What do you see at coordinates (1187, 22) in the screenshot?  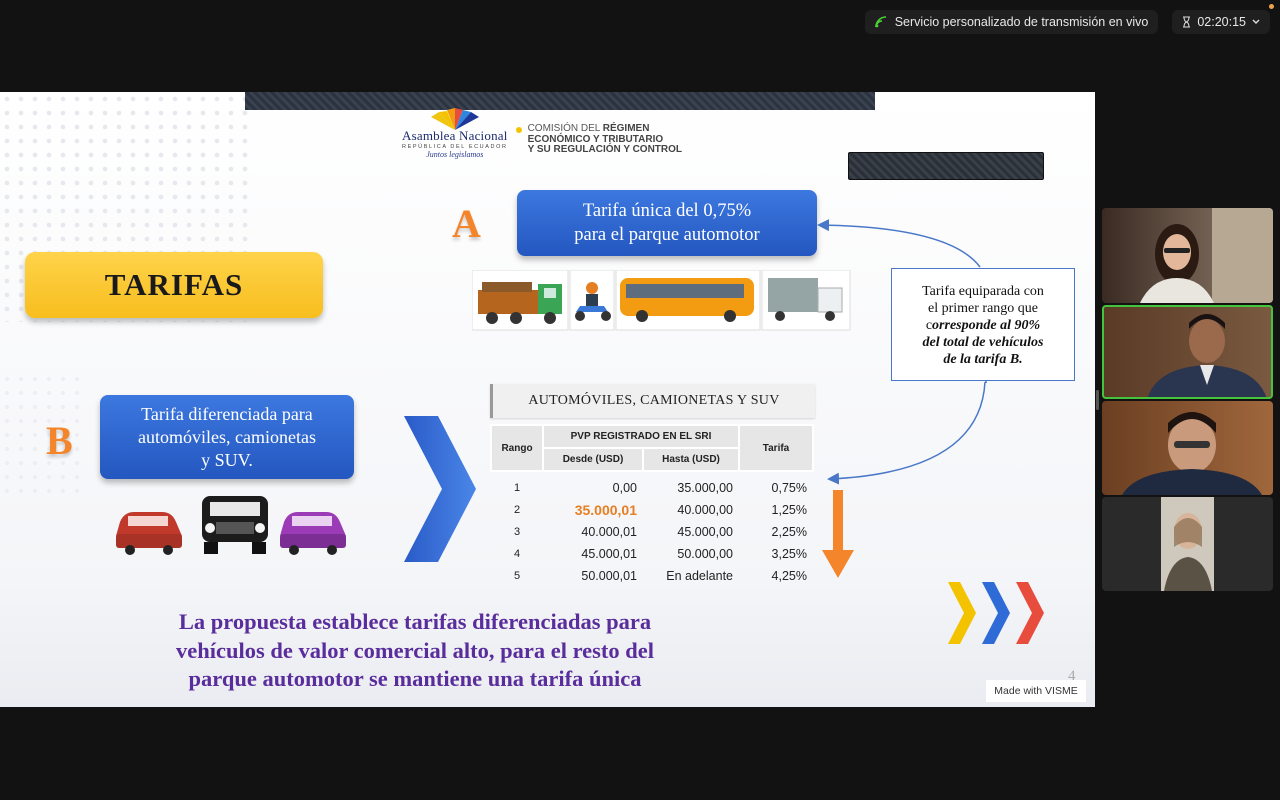 I see `hourglass-icon` at bounding box center [1187, 22].